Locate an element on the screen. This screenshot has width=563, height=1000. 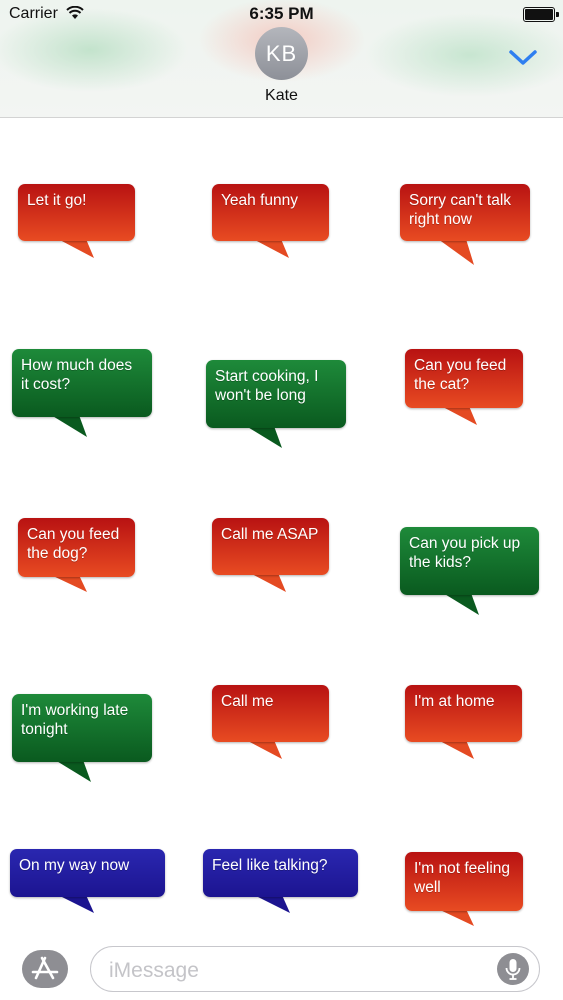
sticker-text: Let it go! is located at coordinates (76, 212).